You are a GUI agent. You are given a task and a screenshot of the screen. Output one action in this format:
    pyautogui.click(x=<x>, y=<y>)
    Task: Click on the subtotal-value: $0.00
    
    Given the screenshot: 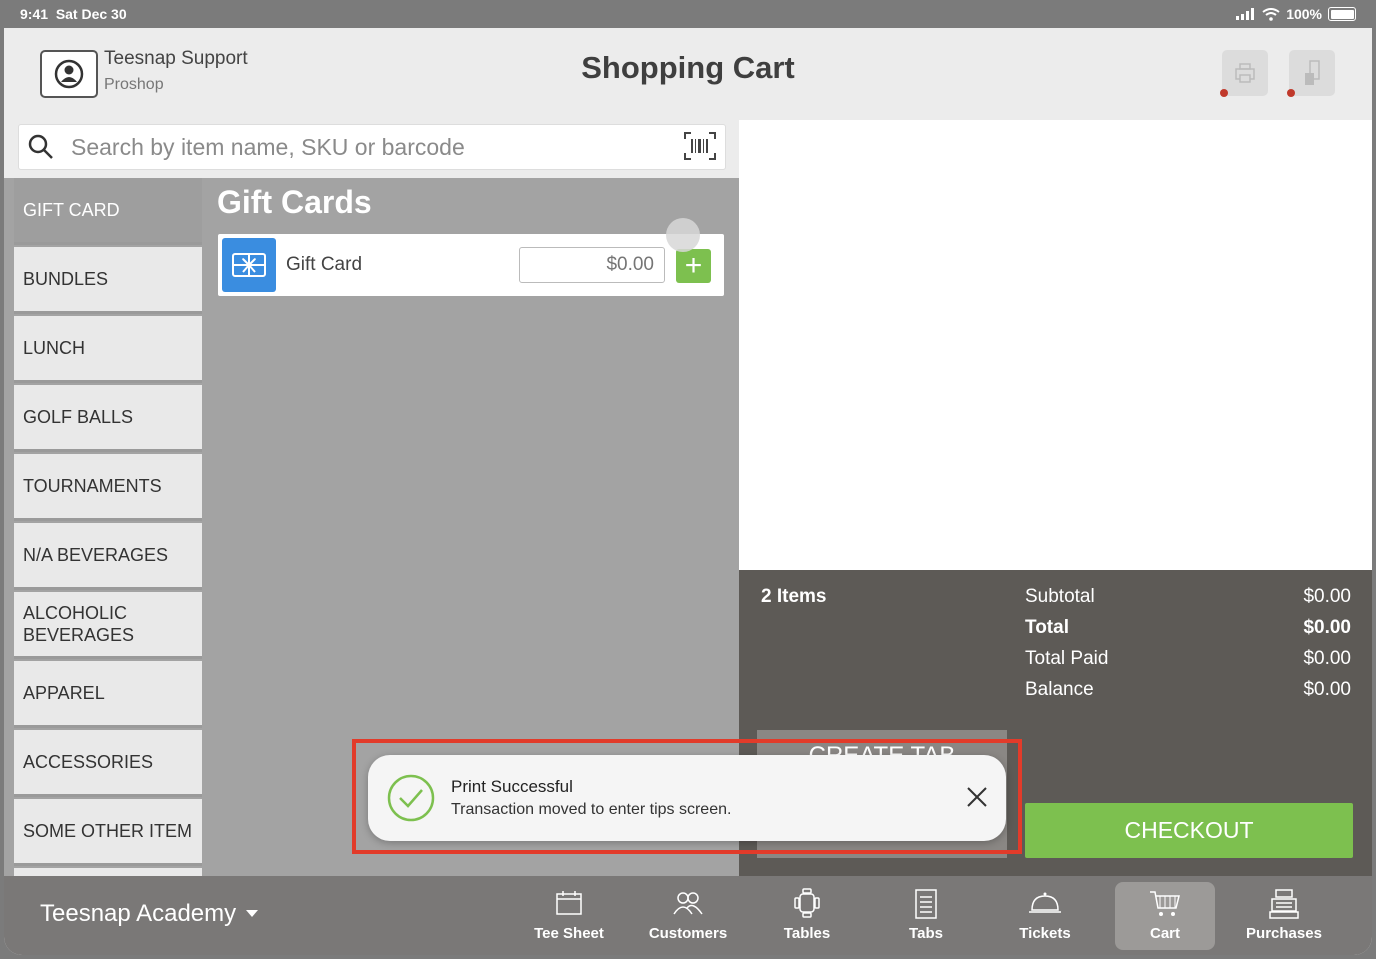 What is the action you would take?
    pyautogui.click(x=1327, y=596)
    